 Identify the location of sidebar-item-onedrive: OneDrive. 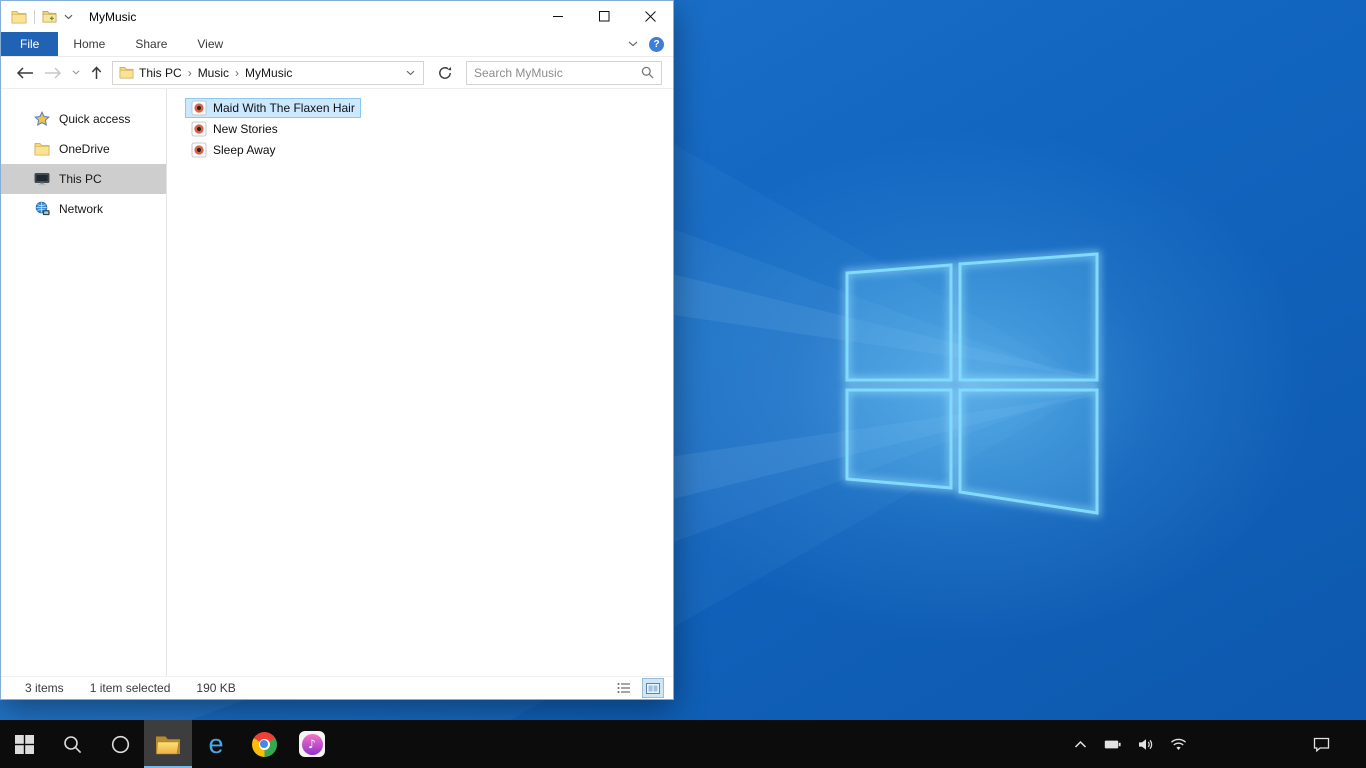
(83, 149).